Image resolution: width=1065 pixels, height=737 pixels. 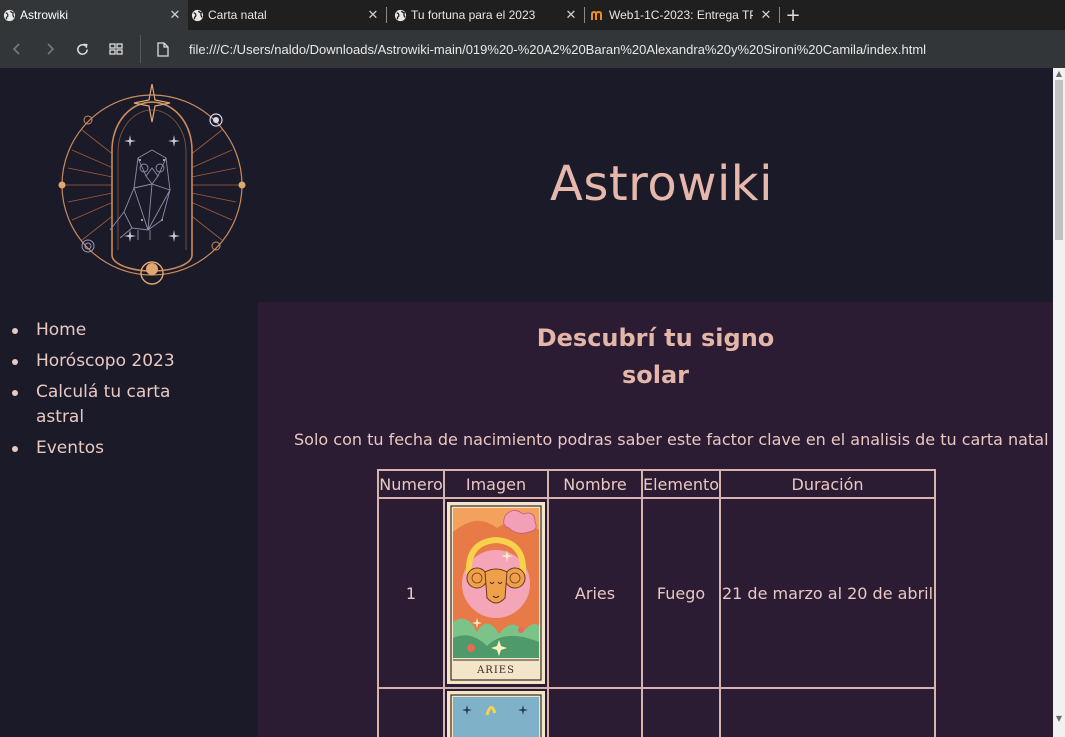 What do you see at coordinates (655, 375) in the screenshot?
I see `heading-line-2: solar` at bounding box center [655, 375].